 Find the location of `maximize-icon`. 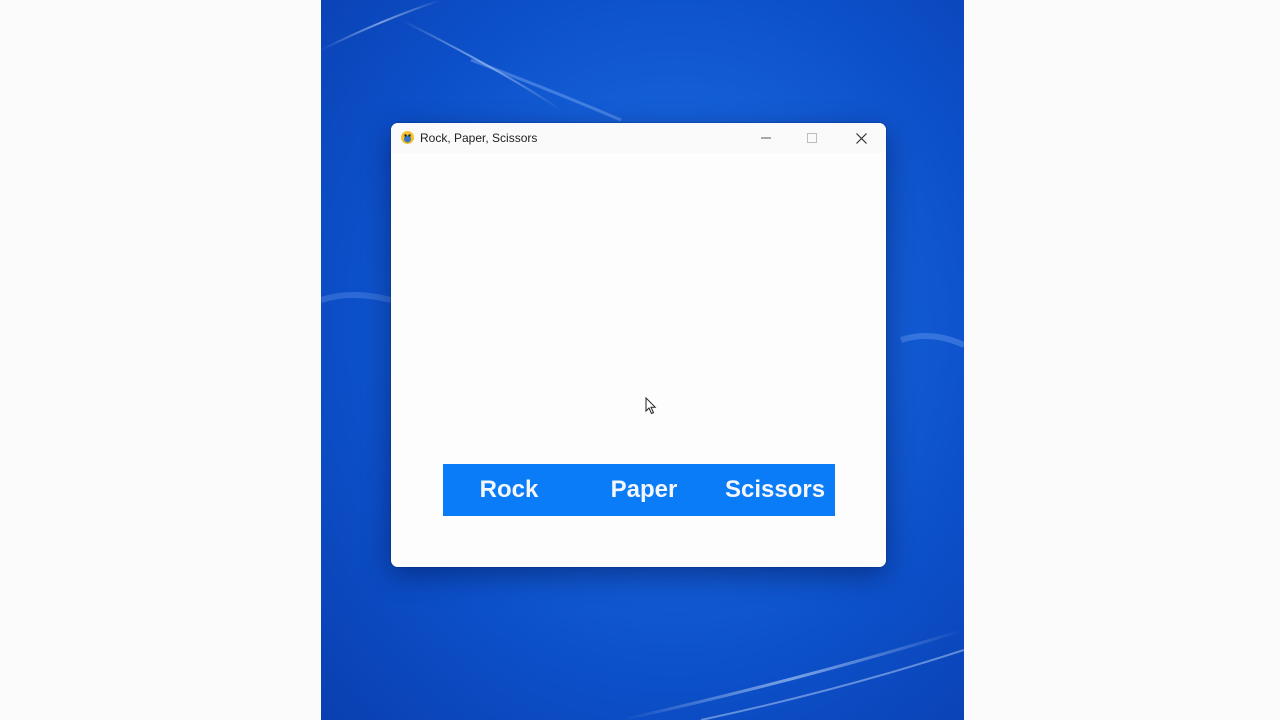

maximize-icon is located at coordinates (812, 138).